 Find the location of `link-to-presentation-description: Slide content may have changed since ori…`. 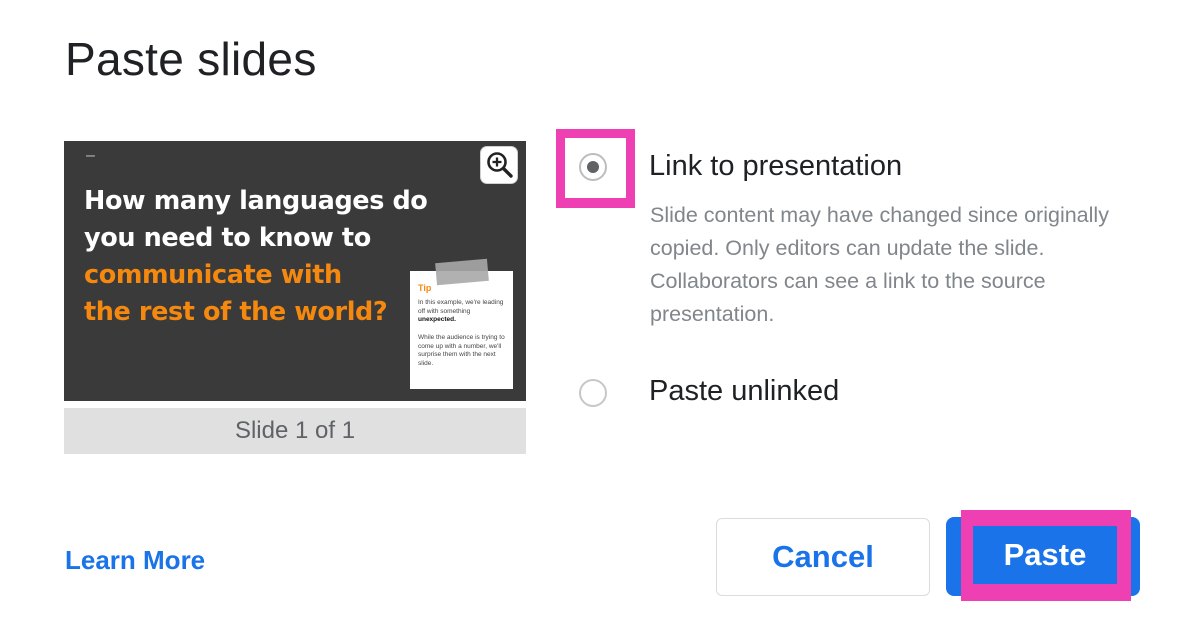

link-to-presentation-description: Slide content may have changed since ori… is located at coordinates (879, 264).